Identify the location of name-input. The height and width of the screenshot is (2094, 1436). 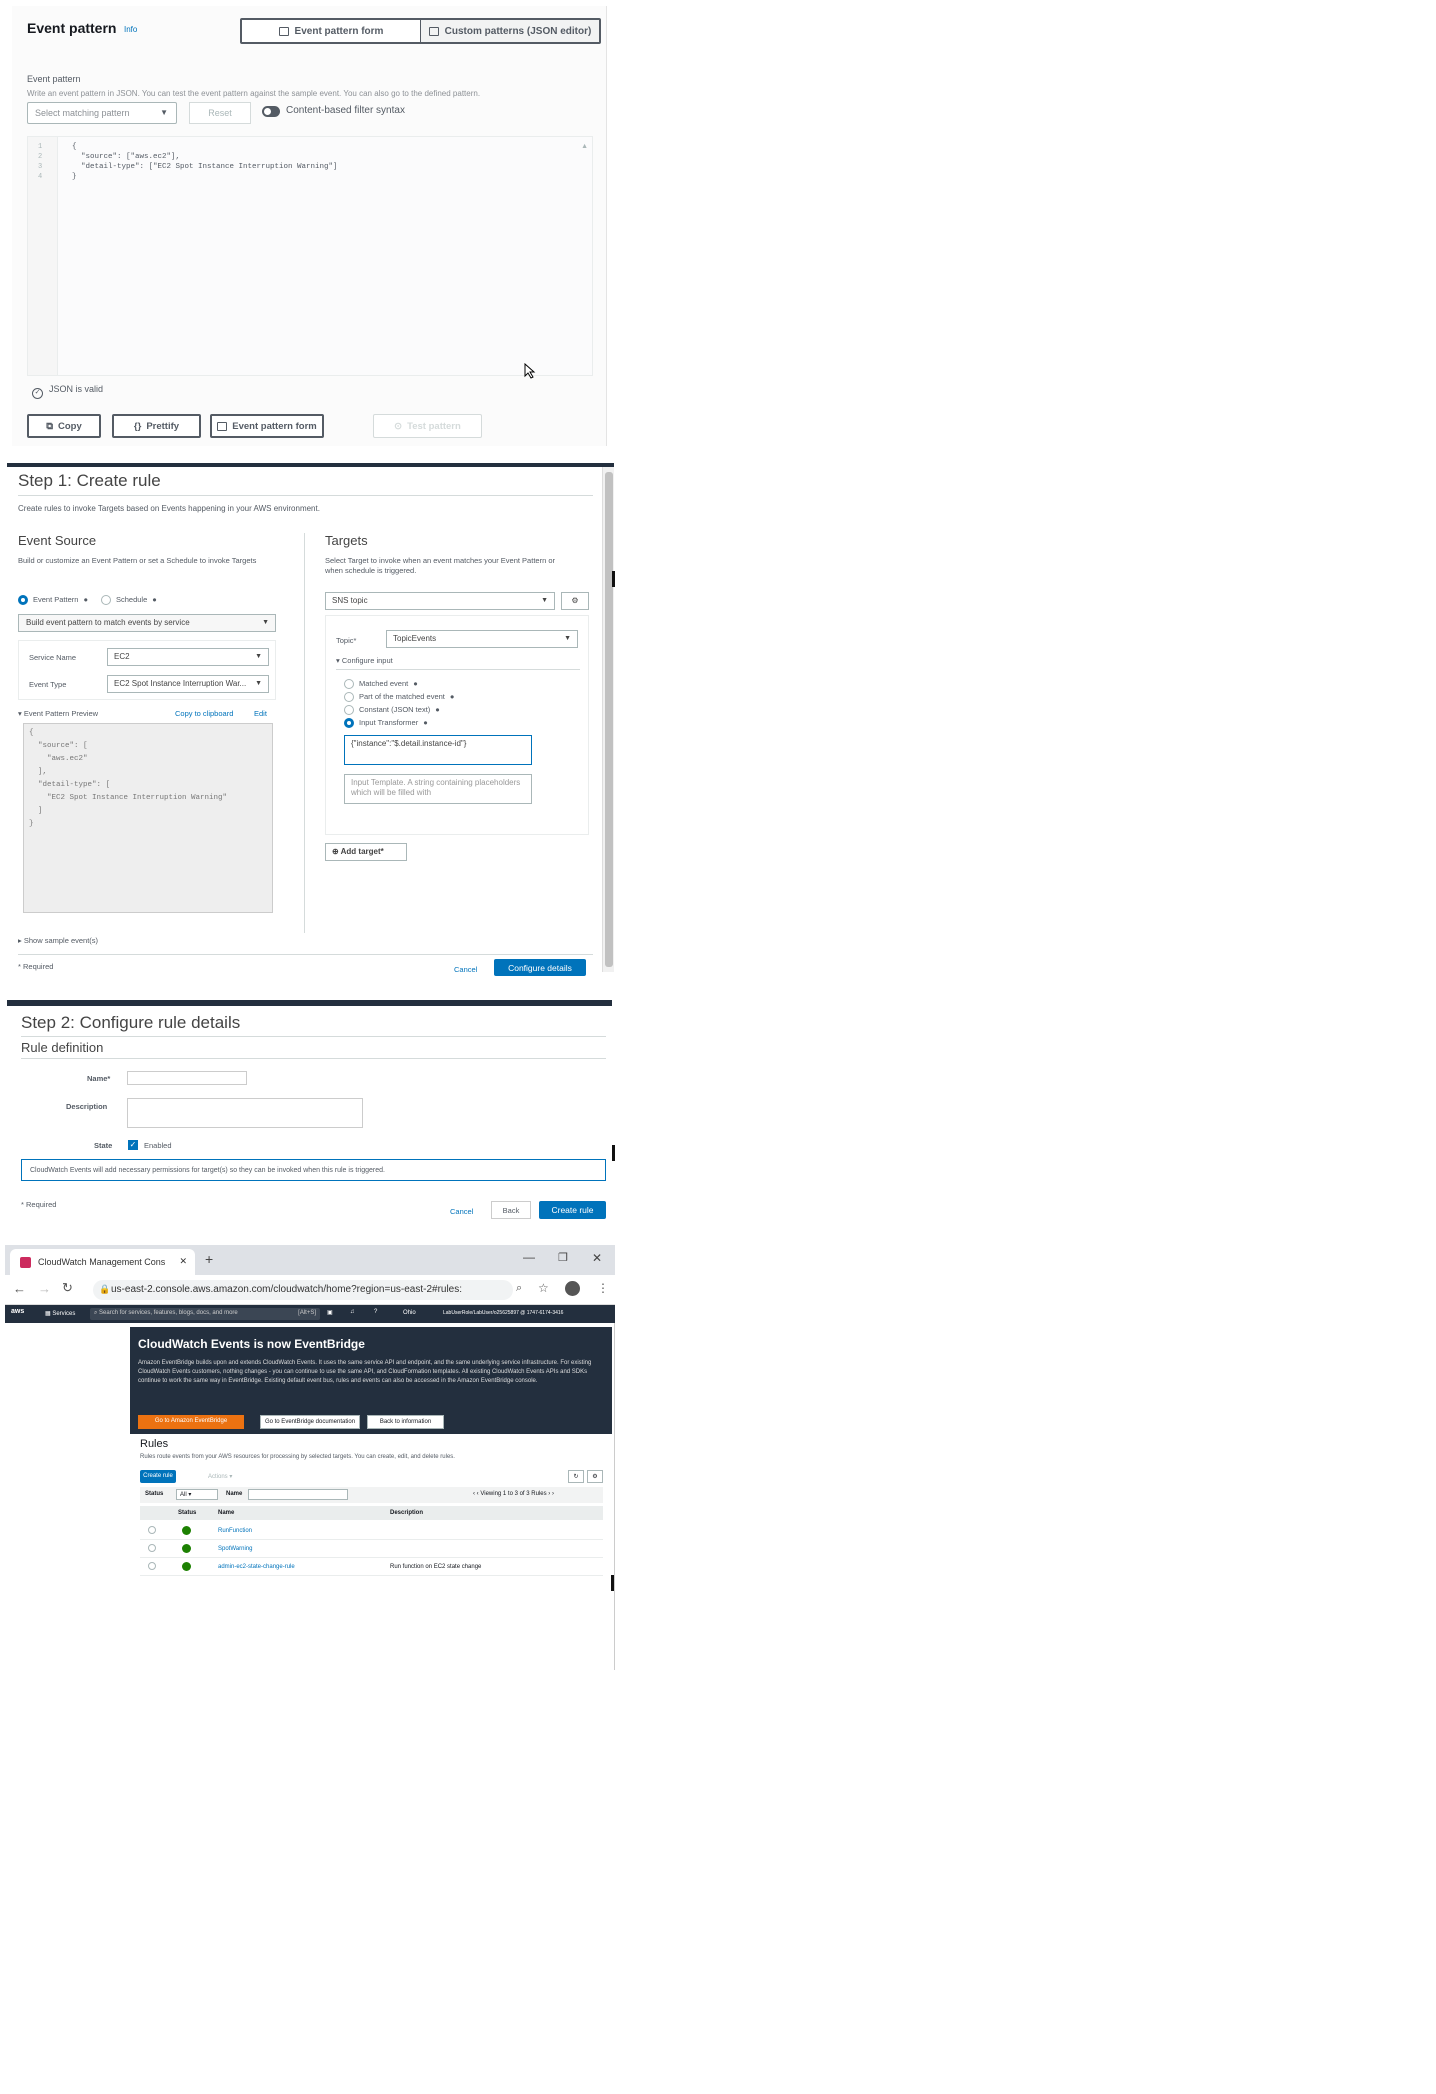
(187, 1078).